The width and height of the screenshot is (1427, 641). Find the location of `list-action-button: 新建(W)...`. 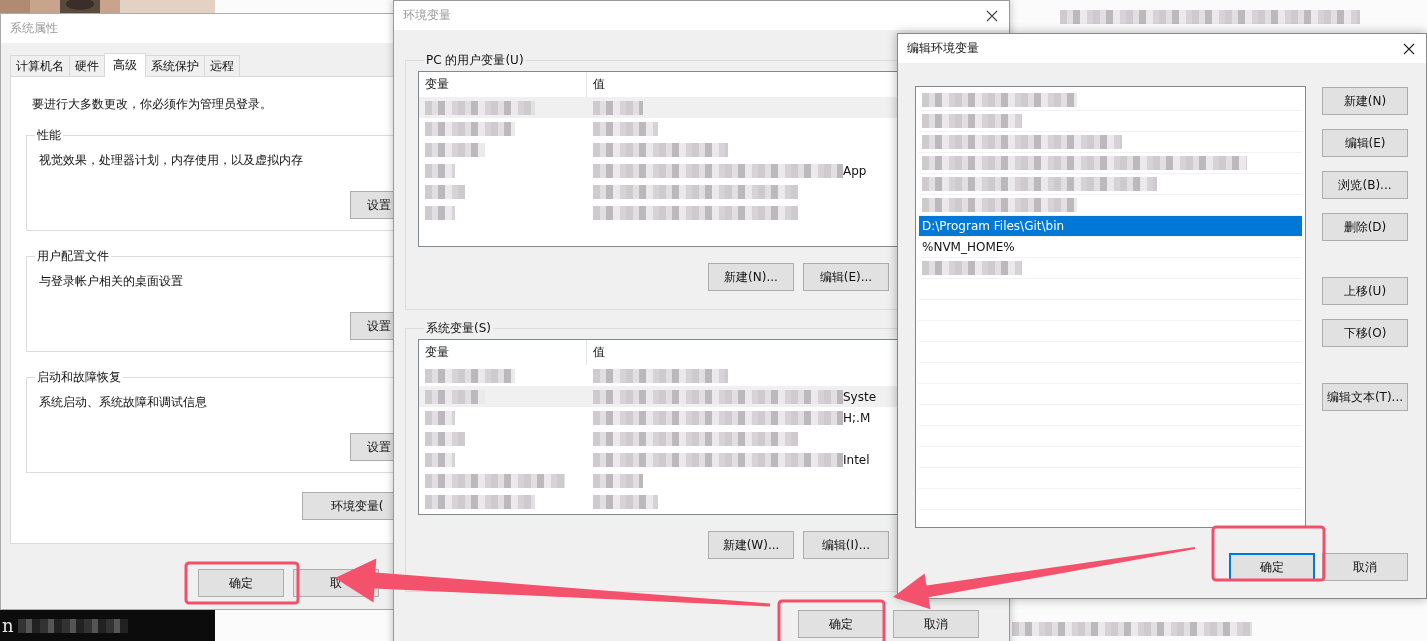

list-action-button: 新建(W)... is located at coordinates (751, 545).